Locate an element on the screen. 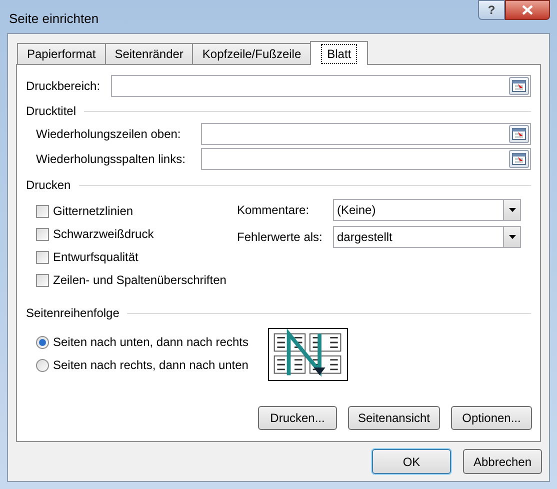 This screenshot has width=557, height=489. checkbox-label: Entwurfsqualität is located at coordinates (95, 257).